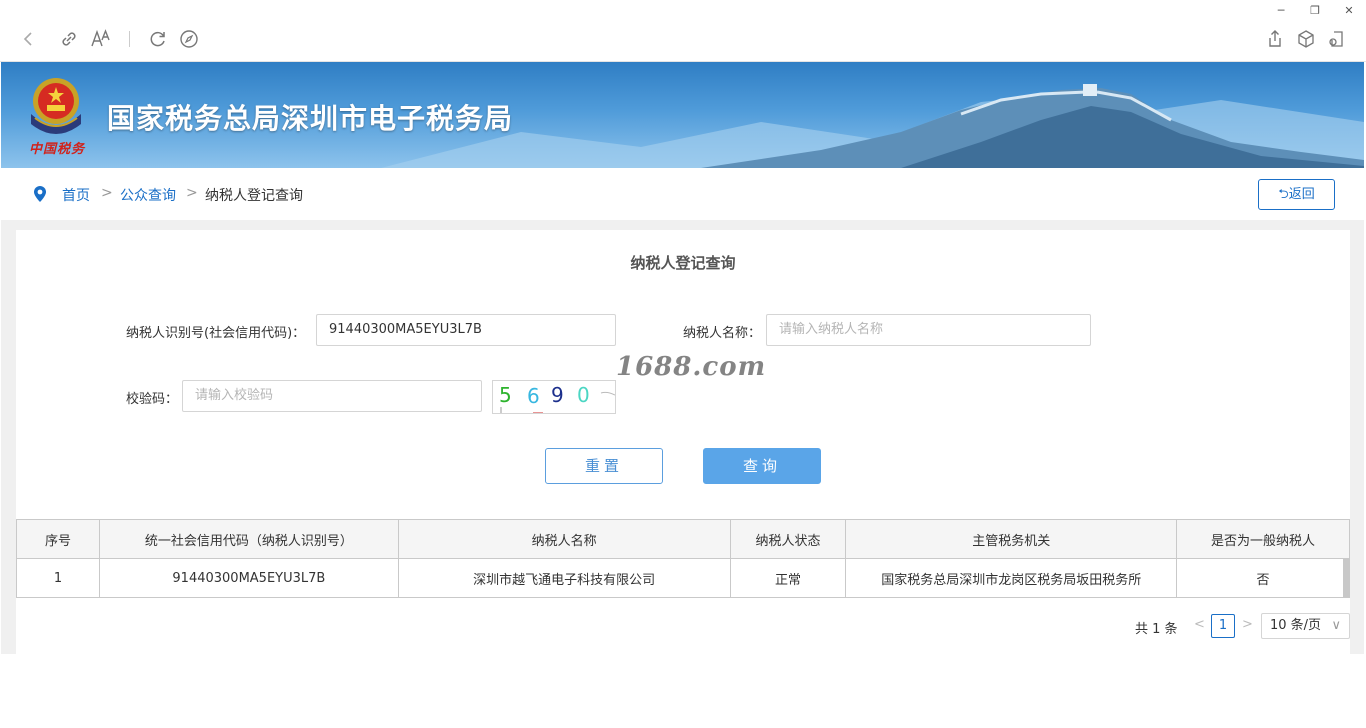  What do you see at coordinates (69, 39) in the screenshot?
I see `link-icon` at bounding box center [69, 39].